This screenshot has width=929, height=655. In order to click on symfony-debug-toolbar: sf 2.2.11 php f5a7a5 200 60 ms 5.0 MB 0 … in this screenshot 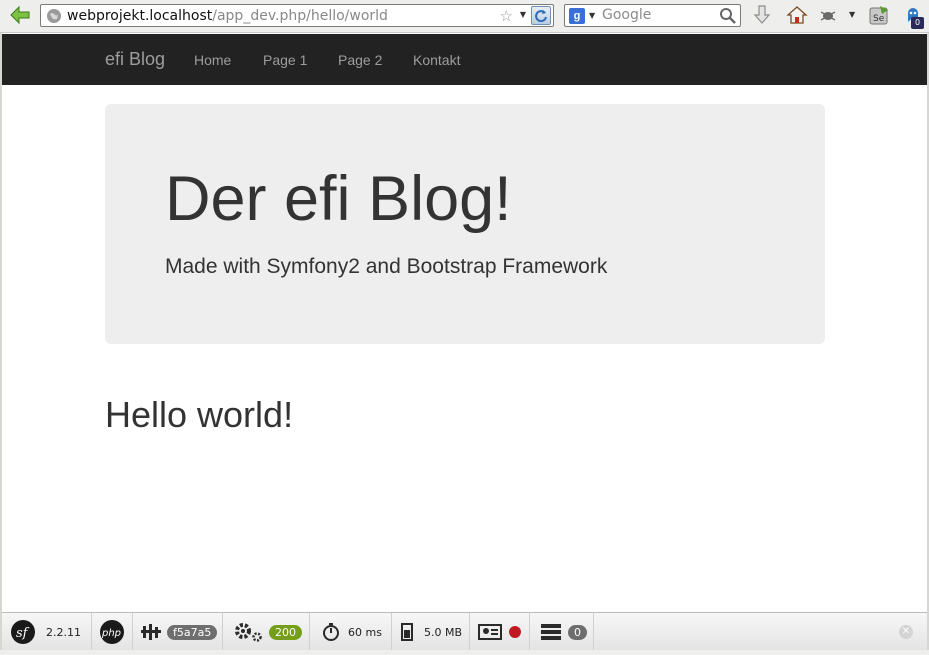, I will do `click(464, 631)`.